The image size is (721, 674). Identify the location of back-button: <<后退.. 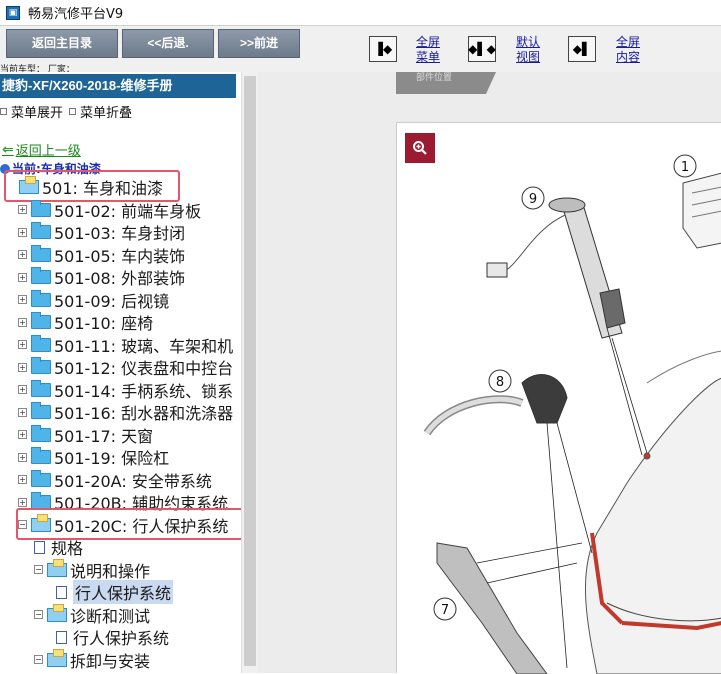
(168, 43).